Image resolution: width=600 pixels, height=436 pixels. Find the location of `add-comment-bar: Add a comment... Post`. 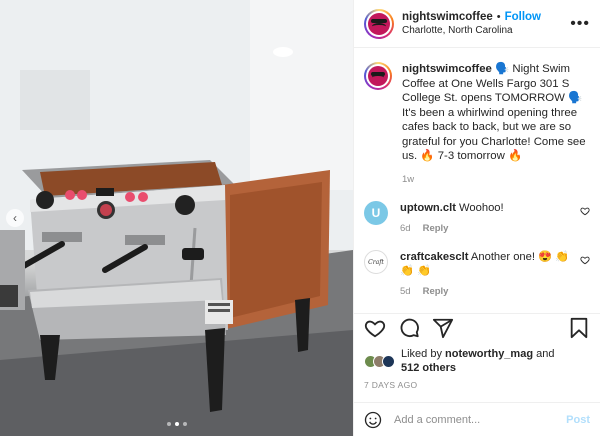

add-comment-bar: Add a comment... Post is located at coordinates (477, 419).